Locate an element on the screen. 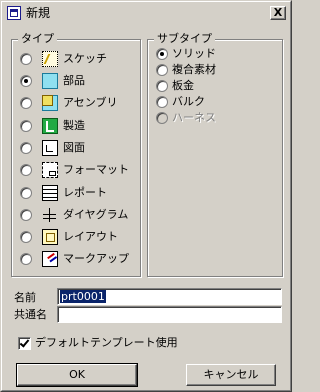 The height and width of the screenshot is (392, 320). type-radio-drawing is located at coordinates (26, 148).